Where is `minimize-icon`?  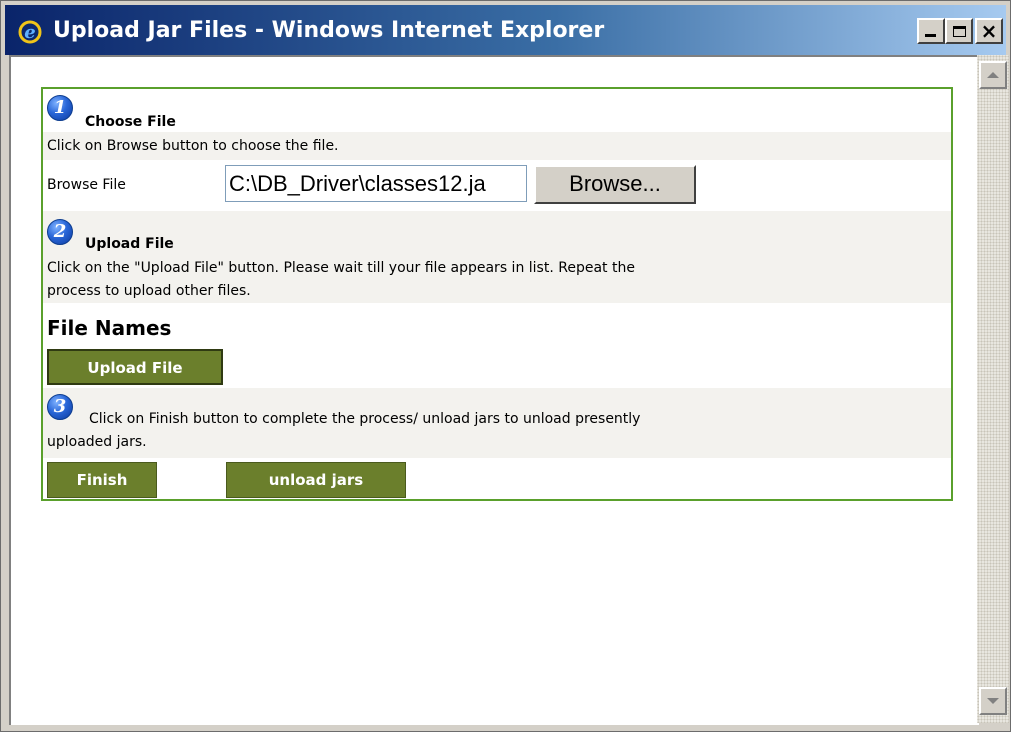 minimize-icon is located at coordinates (930, 35).